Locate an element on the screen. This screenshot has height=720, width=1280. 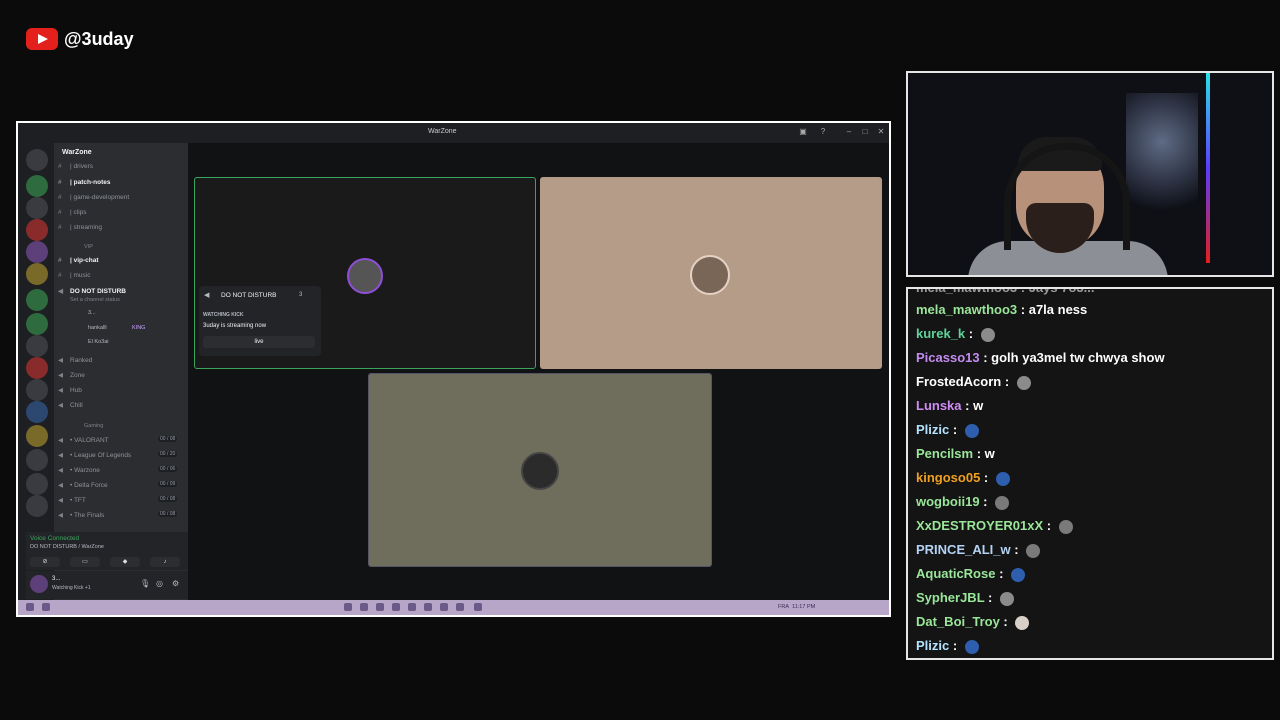
chat-username: PRINCE_ALI_w is located at coordinates (963, 549).